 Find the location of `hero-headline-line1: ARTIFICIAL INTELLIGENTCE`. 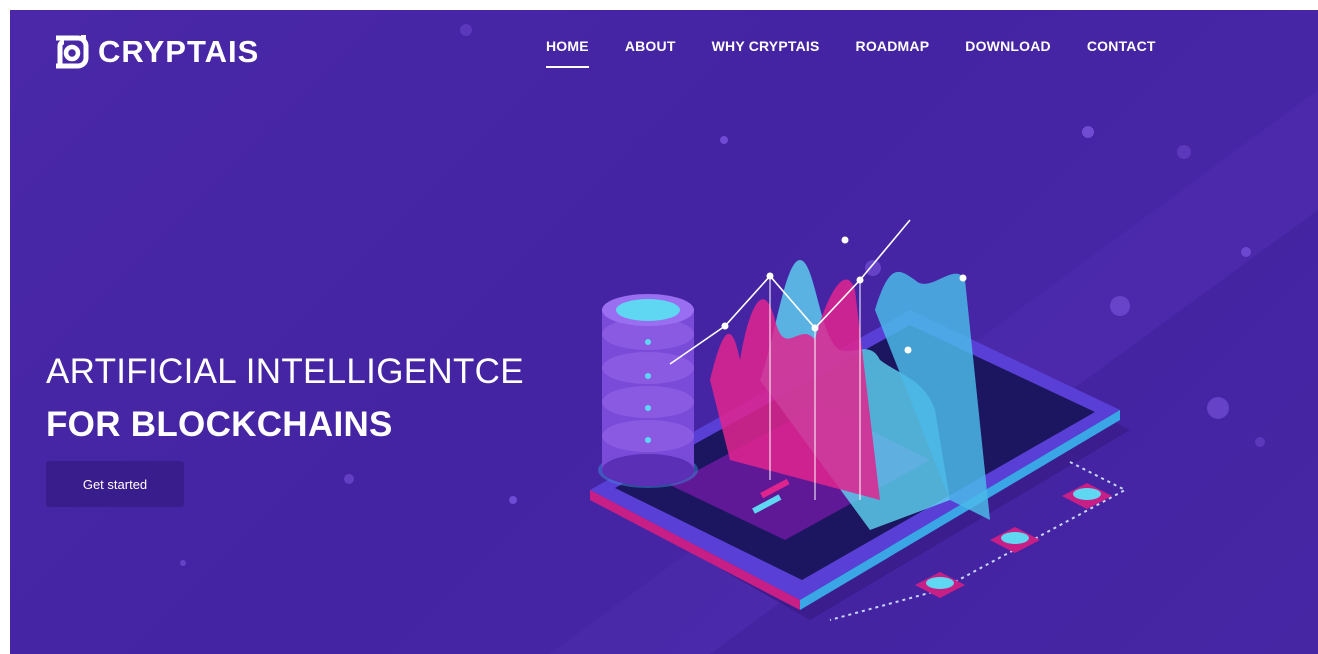

hero-headline-line1: ARTIFICIAL INTELLIGENTCE is located at coordinates (285, 371).